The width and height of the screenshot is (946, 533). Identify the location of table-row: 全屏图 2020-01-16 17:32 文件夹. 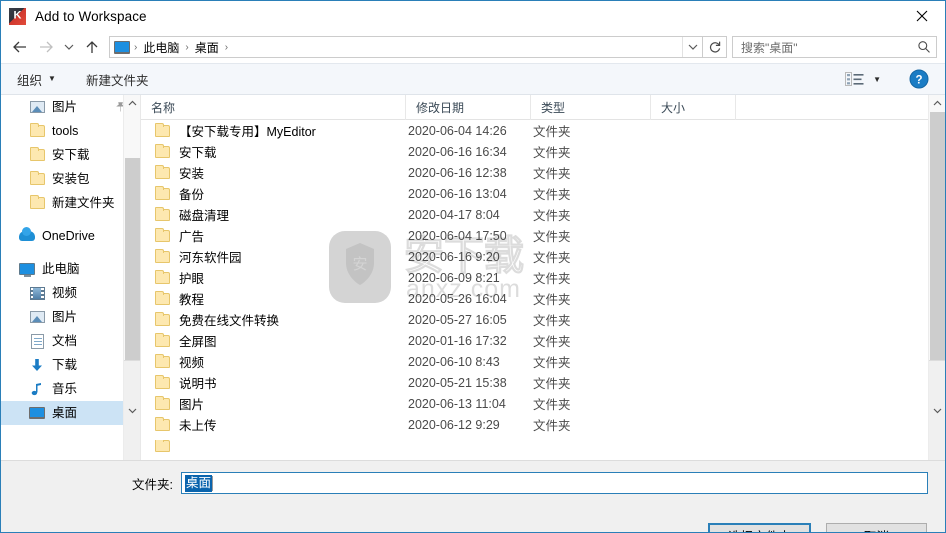
(543, 340).